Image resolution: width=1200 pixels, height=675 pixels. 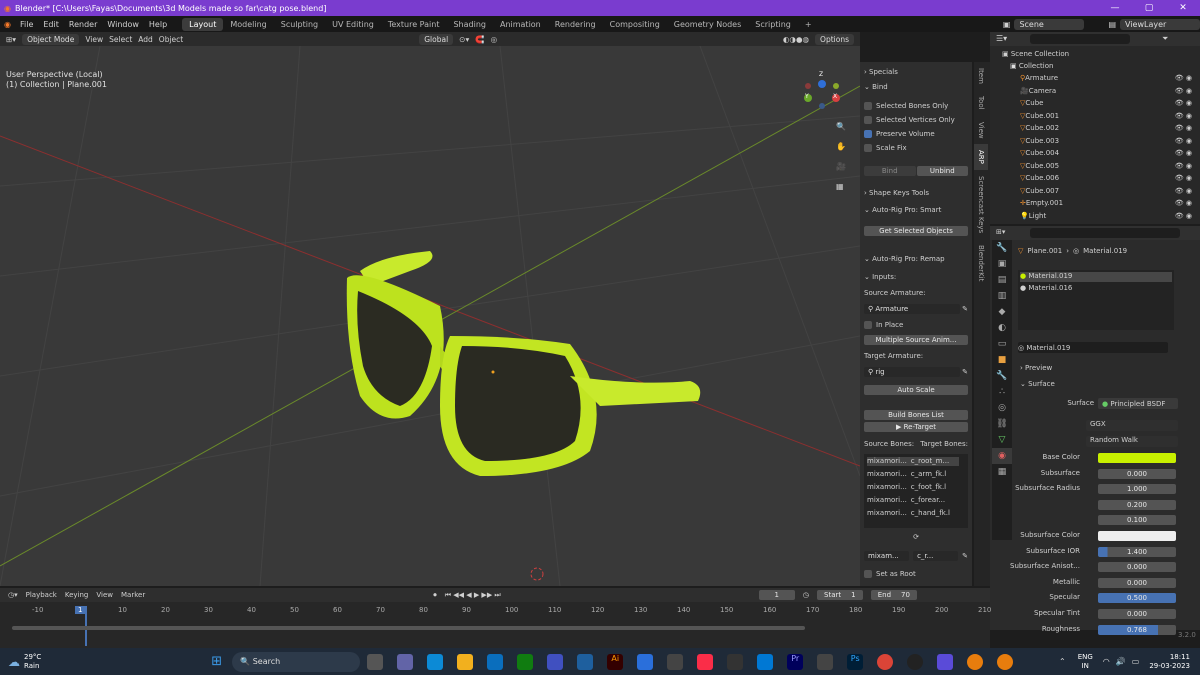 What do you see at coordinates (1169, 662) in the screenshot?
I see `clock: 18:11 29-03-2023` at bounding box center [1169, 662].